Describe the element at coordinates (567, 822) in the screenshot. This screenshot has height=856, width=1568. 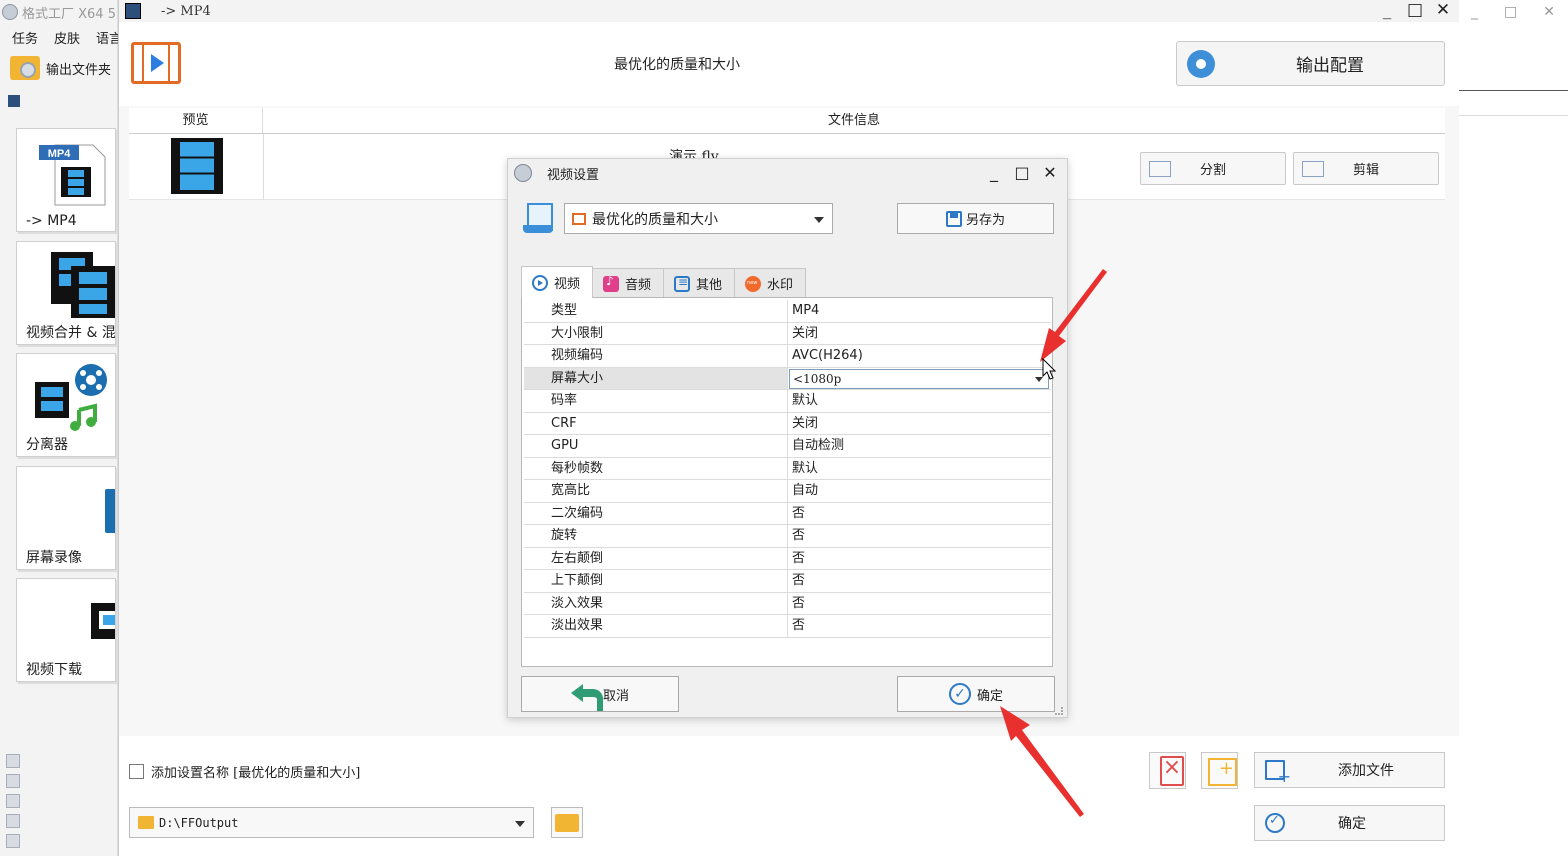
I see `browse-folder-button` at that location.